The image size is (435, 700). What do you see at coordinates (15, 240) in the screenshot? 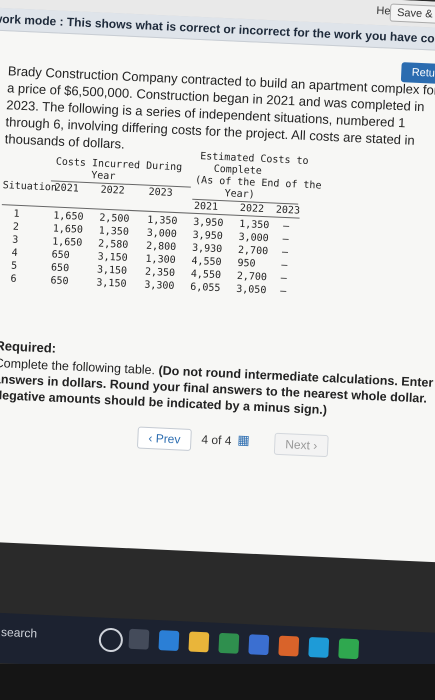
I see `row-situation: 3` at bounding box center [15, 240].